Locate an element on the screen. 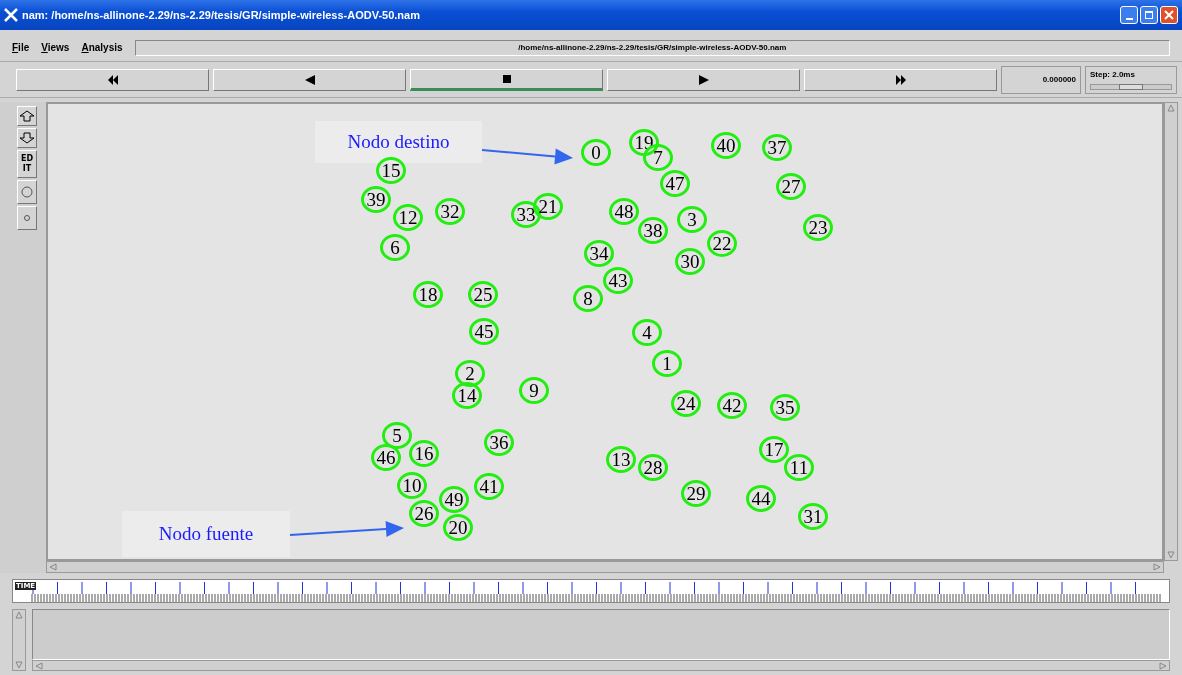 This screenshot has width=1182, height=675. rewind-button is located at coordinates (309, 79).